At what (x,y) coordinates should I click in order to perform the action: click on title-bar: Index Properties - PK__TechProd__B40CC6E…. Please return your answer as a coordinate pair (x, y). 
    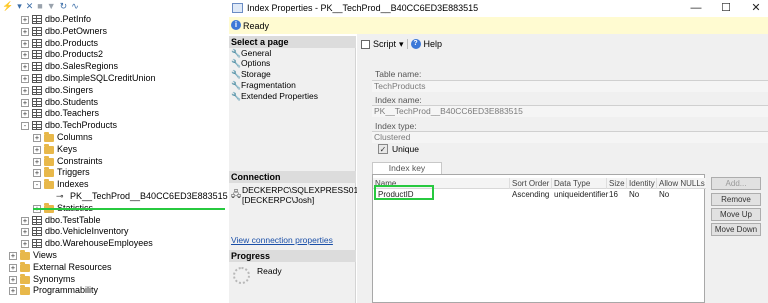
    Looking at the image, I should click on (498, 8).